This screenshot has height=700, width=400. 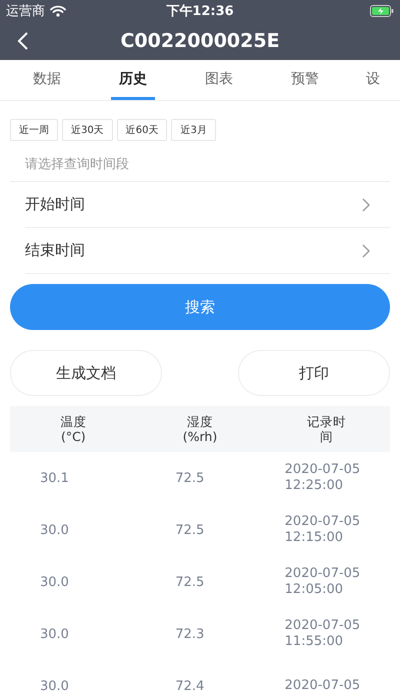 What do you see at coordinates (219, 80) in the screenshot?
I see `tab: 图表` at bounding box center [219, 80].